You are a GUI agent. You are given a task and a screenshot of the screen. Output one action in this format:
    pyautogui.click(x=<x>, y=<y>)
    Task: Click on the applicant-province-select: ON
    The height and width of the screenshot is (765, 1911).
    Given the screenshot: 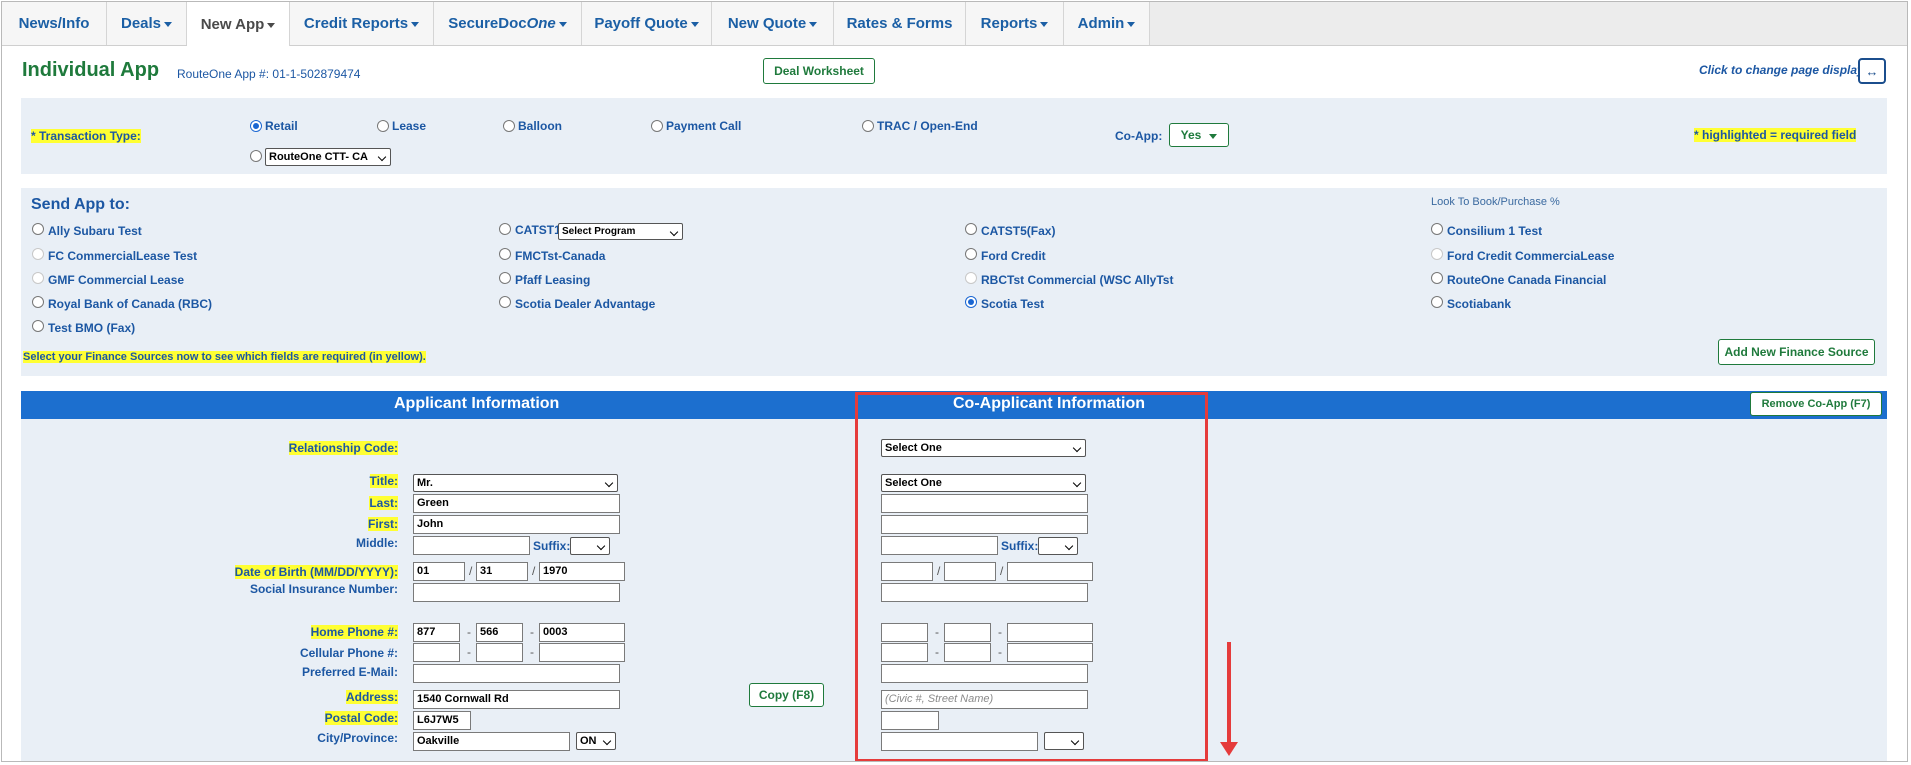 What is the action you would take?
    pyautogui.click(x=596, y=741)
    